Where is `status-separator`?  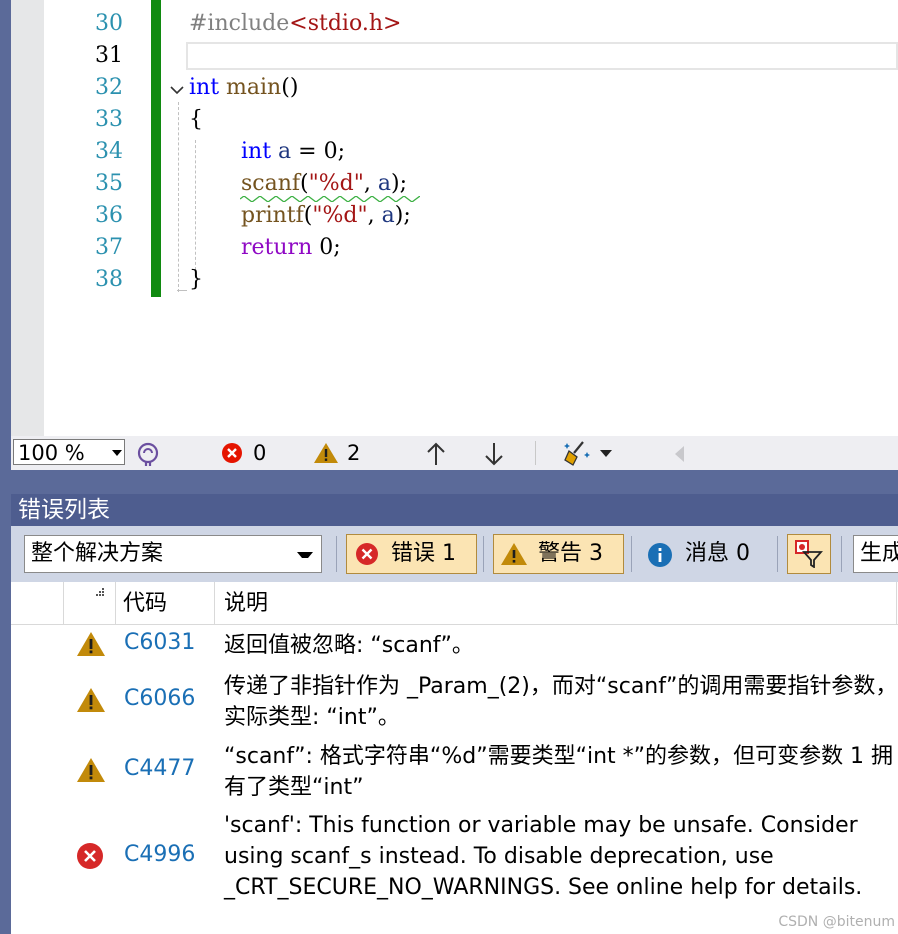 status-separator is located at coordinates (535, 453).